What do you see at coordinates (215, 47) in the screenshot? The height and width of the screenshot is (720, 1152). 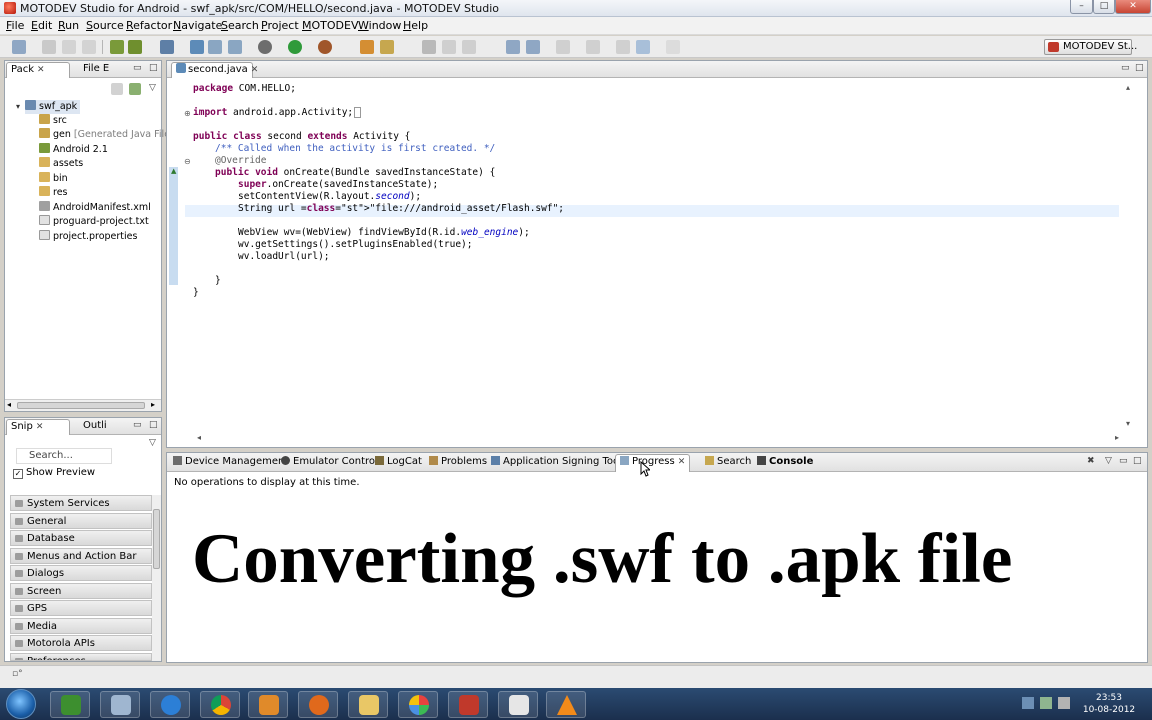 I see `search-file-icon` at bounding box center [215, 47].